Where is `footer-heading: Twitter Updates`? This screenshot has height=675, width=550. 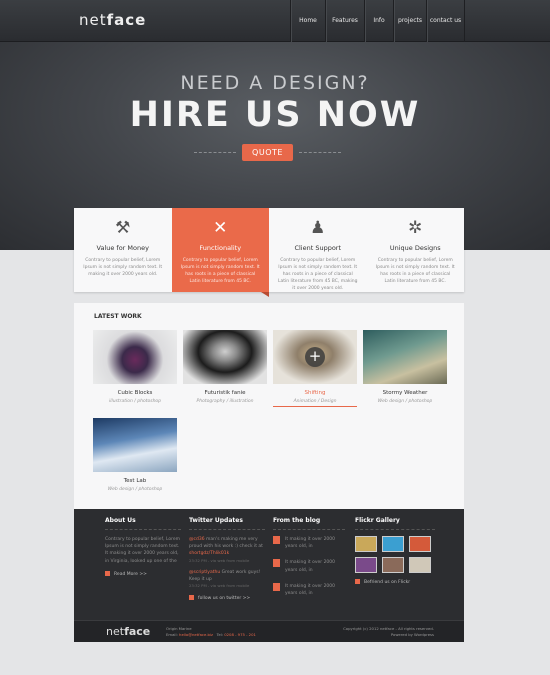
footer-heading: Twitter Updates is located at coordinates (216, 520).